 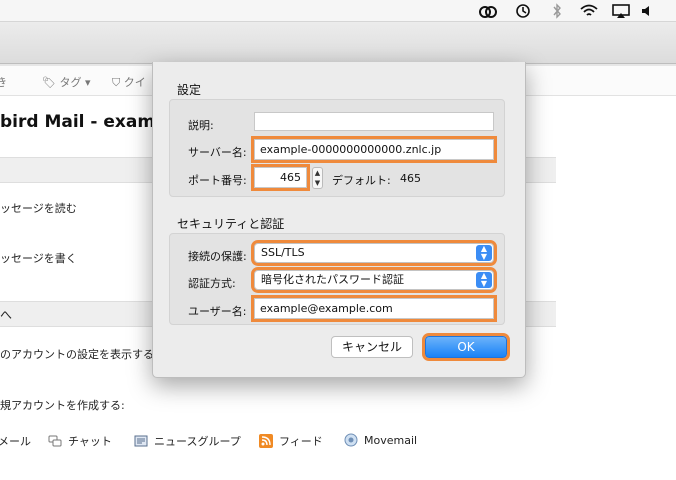 What do you see at coordinates (189, 90) in the screenshot?
I see `settings-section-title: 設定` at bounding box center [189, 90].